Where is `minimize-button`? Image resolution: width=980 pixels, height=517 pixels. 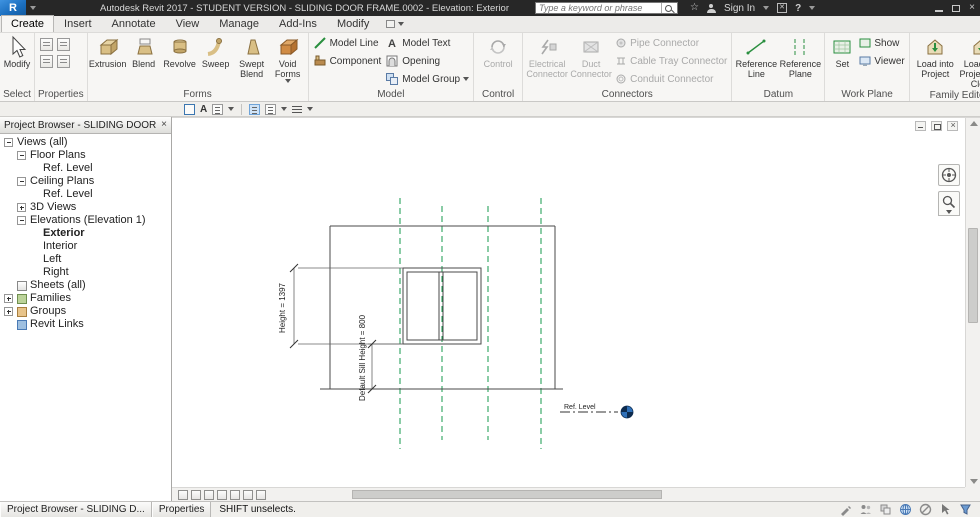
minimize-button is located at coordinates (939, 10).